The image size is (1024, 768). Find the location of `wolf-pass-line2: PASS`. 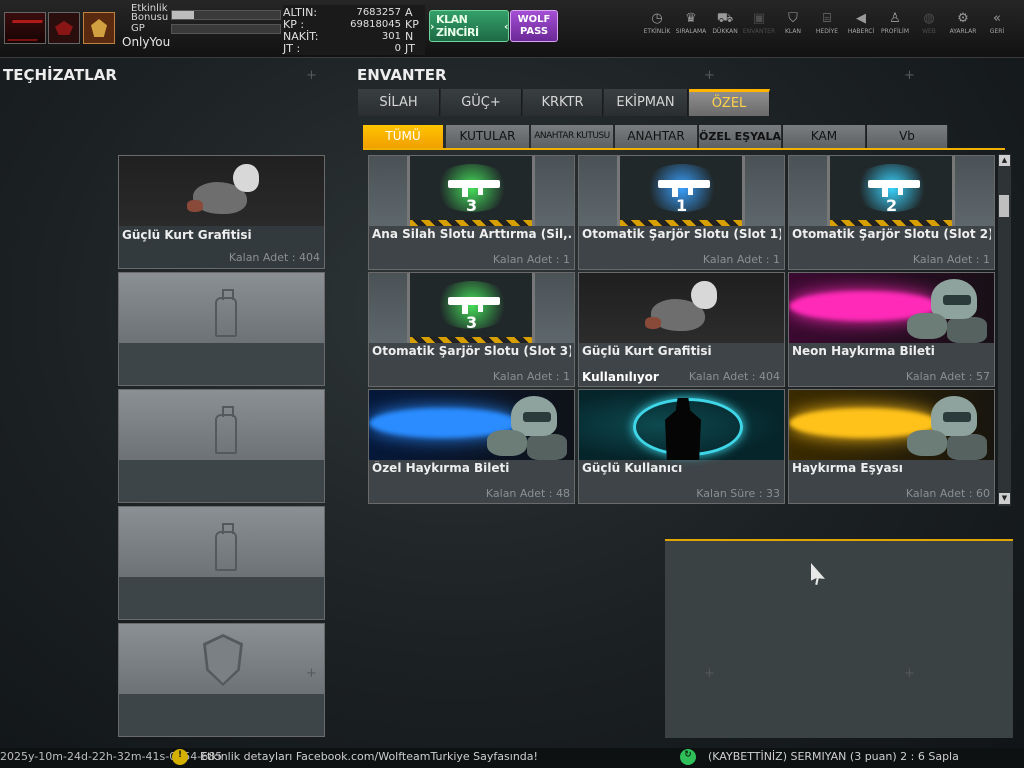

wolf-pass-line2: PASS is located at coordinates (534, 31).